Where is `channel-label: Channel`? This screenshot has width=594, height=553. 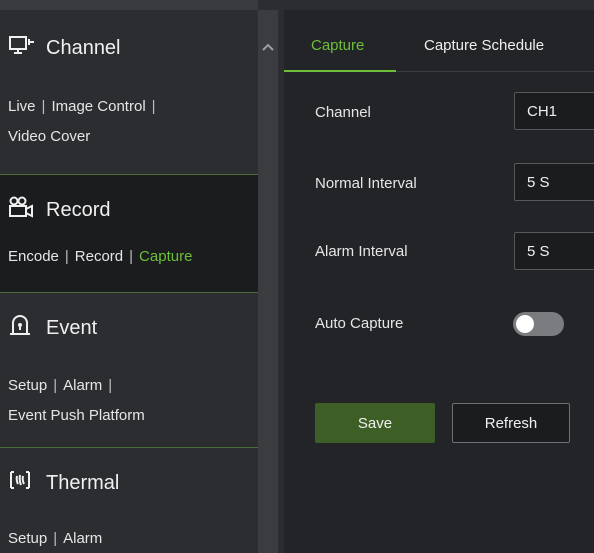
channel-label: Channel is located at coordinates (343, 112).